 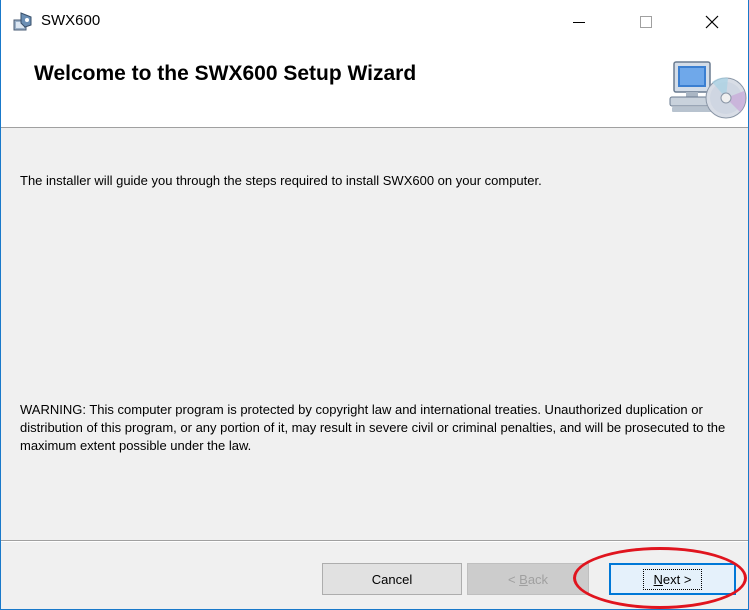 I want to click on next-button: Next >, so click(x=672, y=579).